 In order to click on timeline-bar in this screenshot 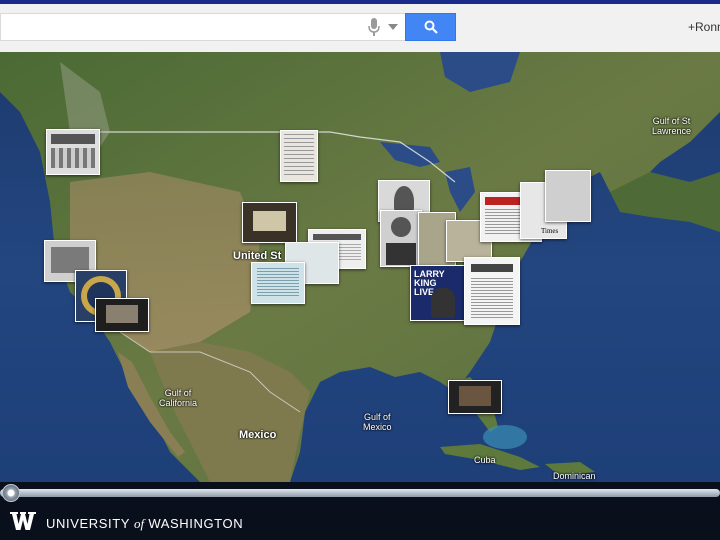, I will do `click(360, 493)`.